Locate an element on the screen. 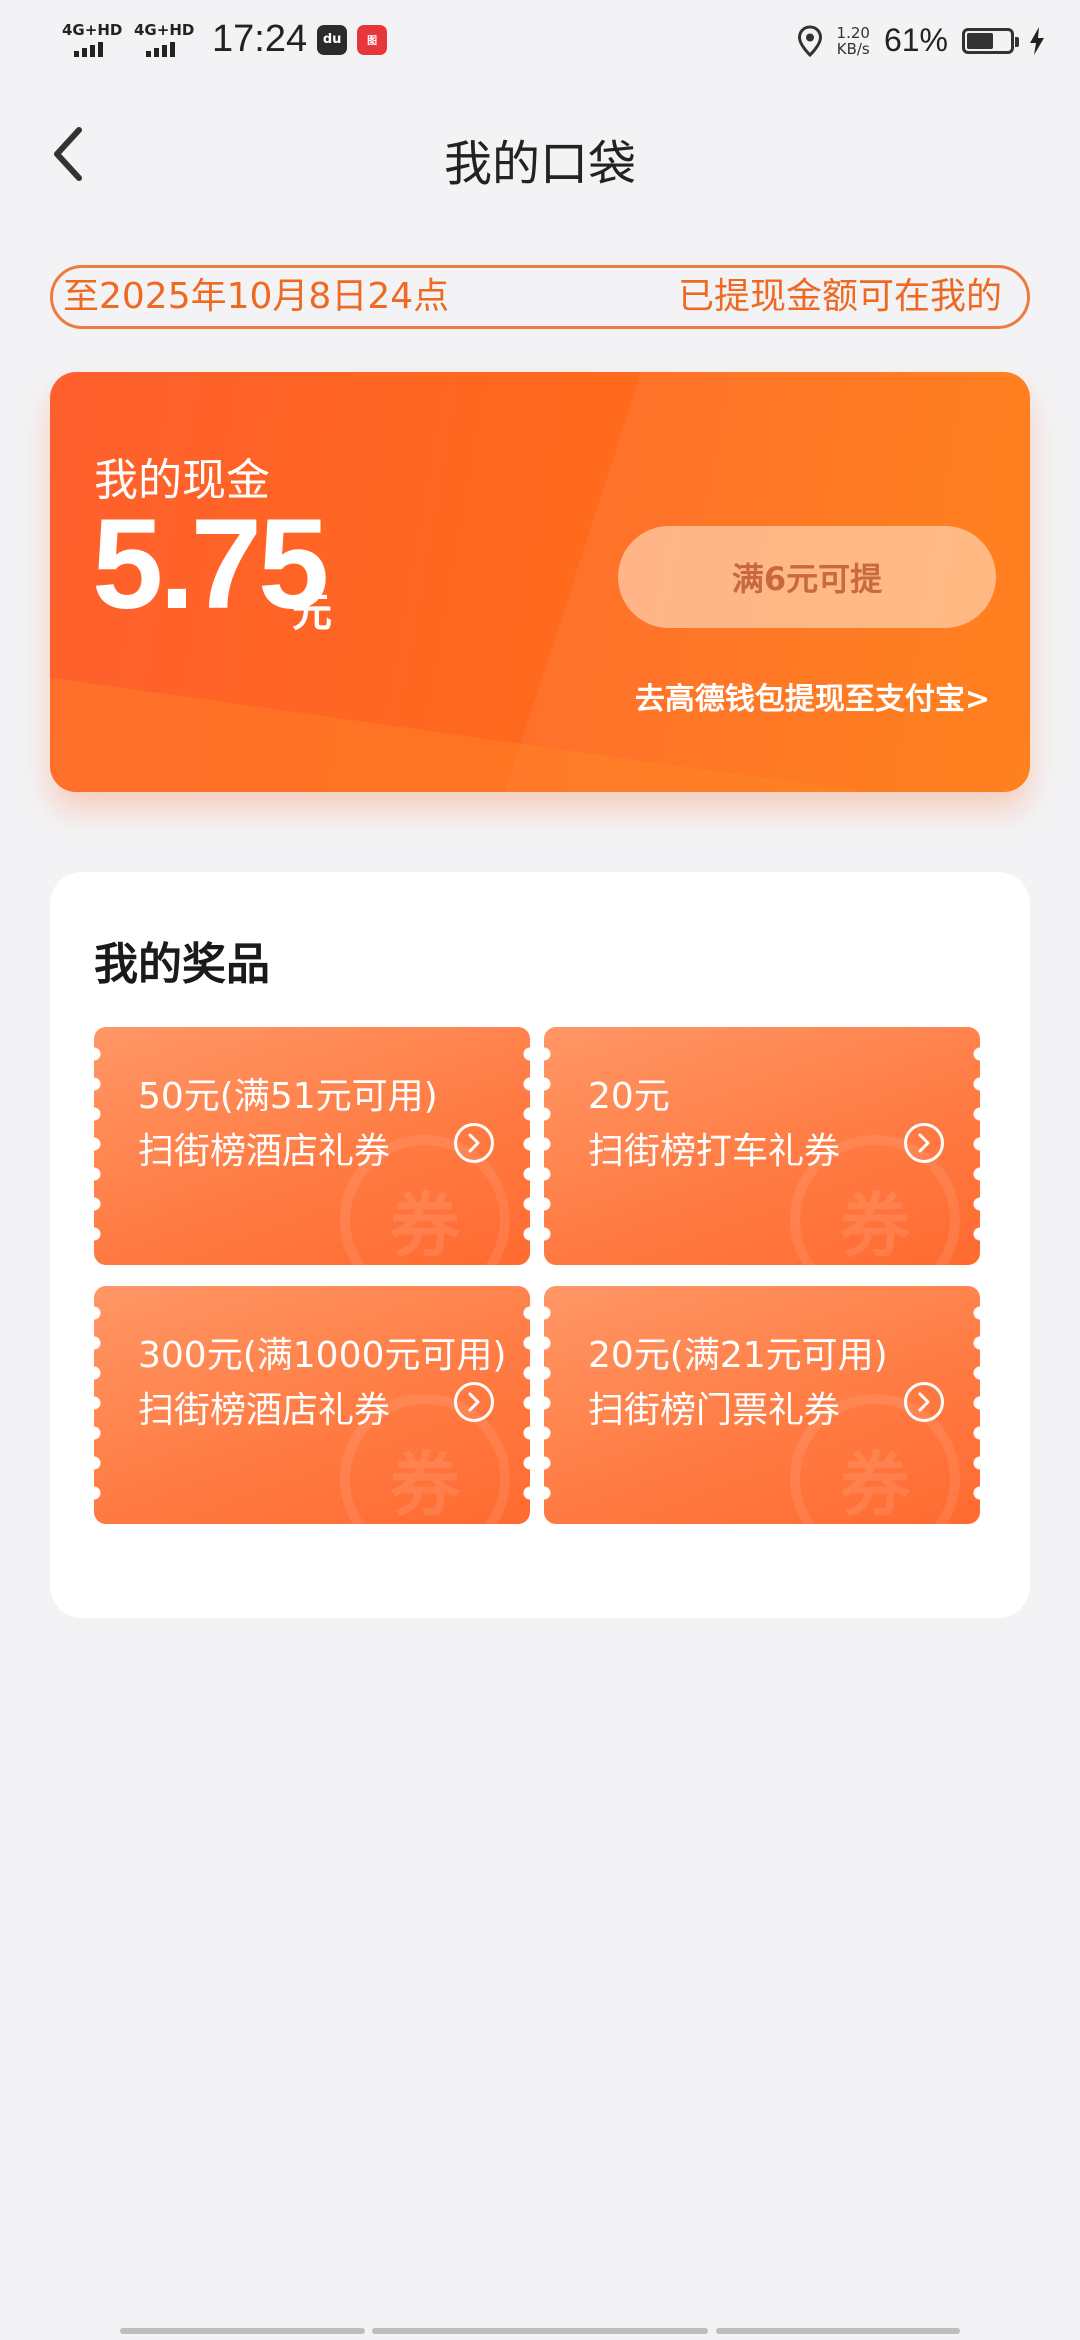 The image size is (1080, 2340). coupon-card: 券 20元(满21元可用) 扫街榜门票礼券 is located at coordinates (762, 1405).